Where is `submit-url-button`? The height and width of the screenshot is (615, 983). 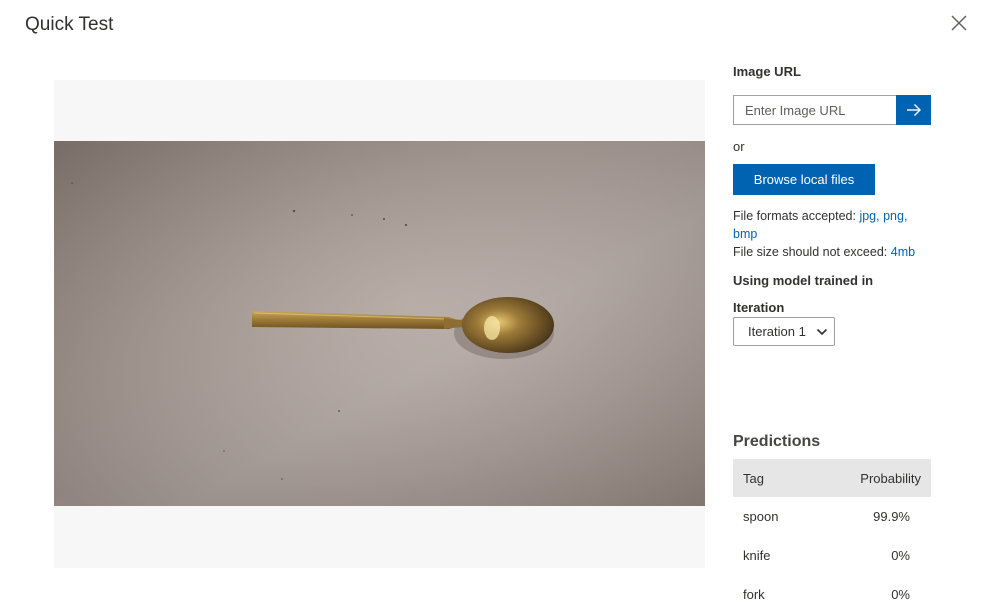
submit-url-button is located at coordinates (913, 110).